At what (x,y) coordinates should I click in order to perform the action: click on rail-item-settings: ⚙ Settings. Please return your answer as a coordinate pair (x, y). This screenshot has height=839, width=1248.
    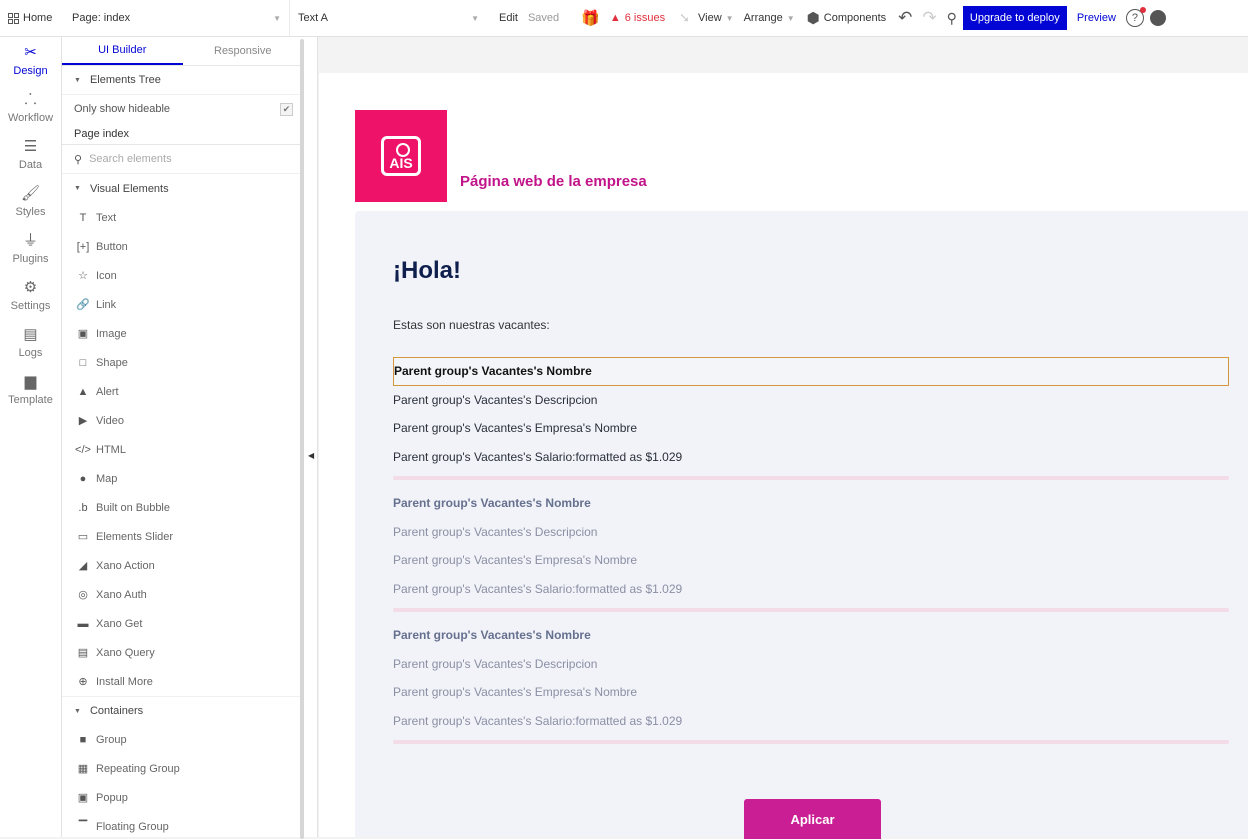
    Looking at the image, I should click on (30, 295).